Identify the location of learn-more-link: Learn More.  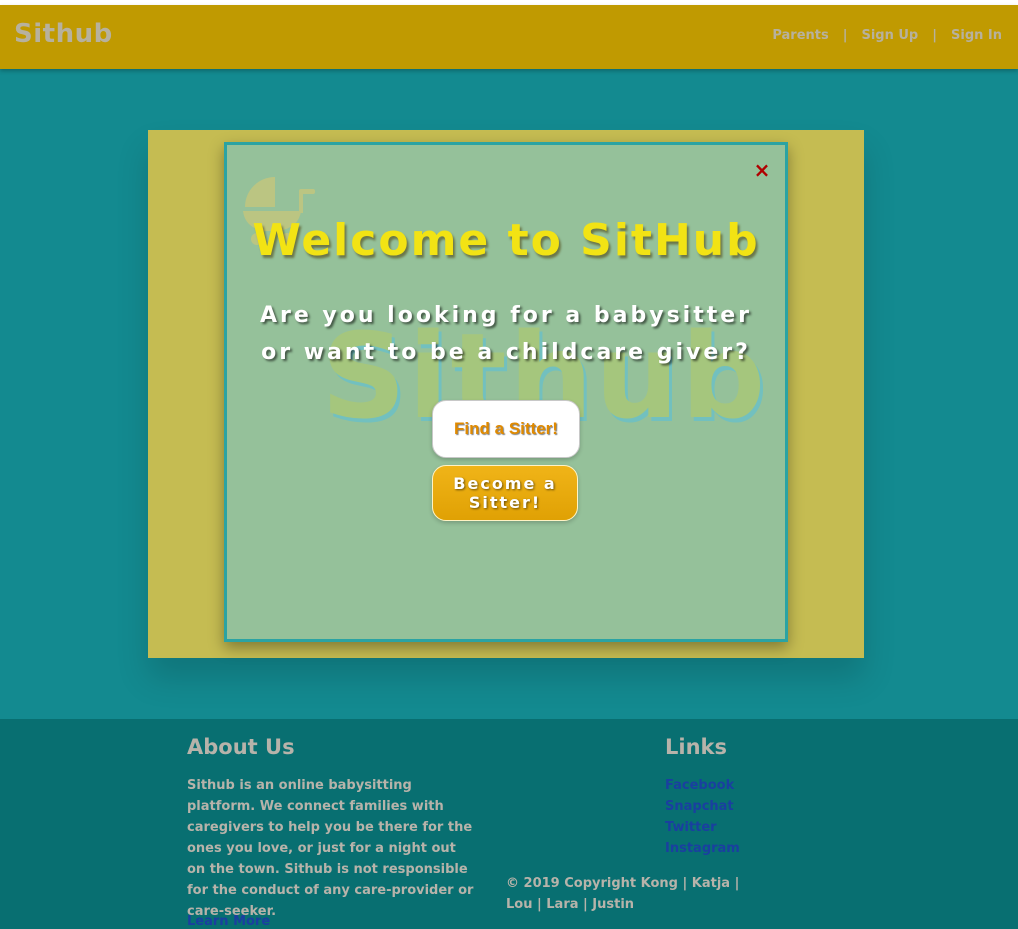
(228, 921).